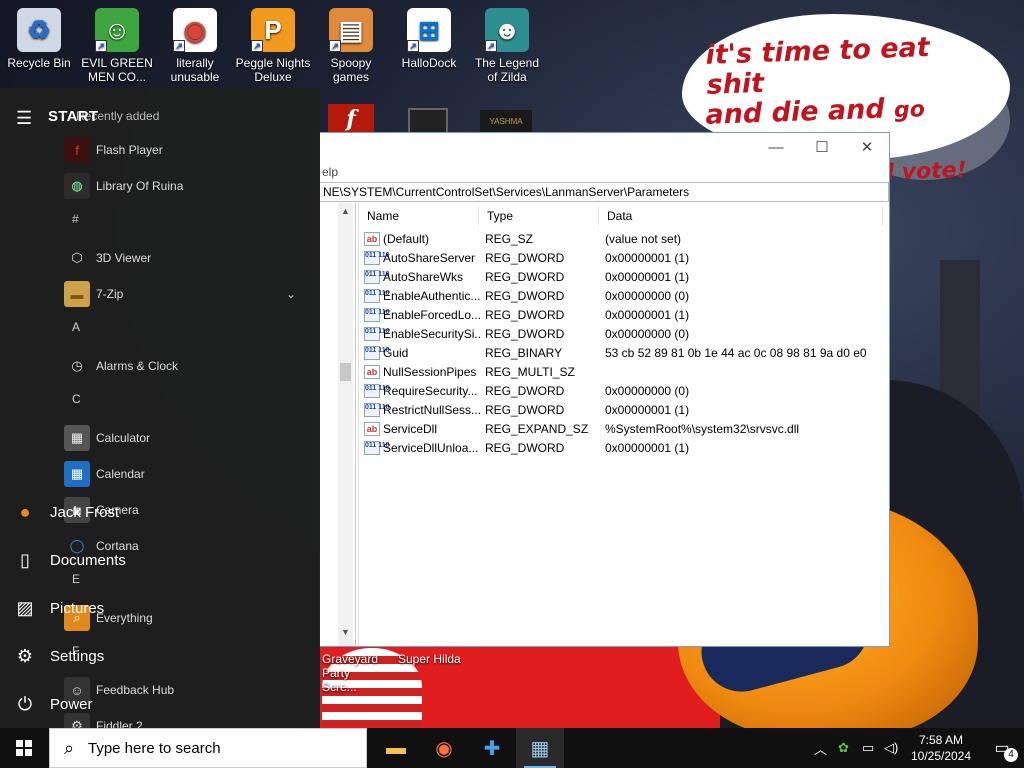 The width and height of the screenshot is (1024, 768). What do you see at coordinates (1002, 748) in the screenshot?
I see `notification-center-button: ▭ 4` at bounding box center [1002, 748].